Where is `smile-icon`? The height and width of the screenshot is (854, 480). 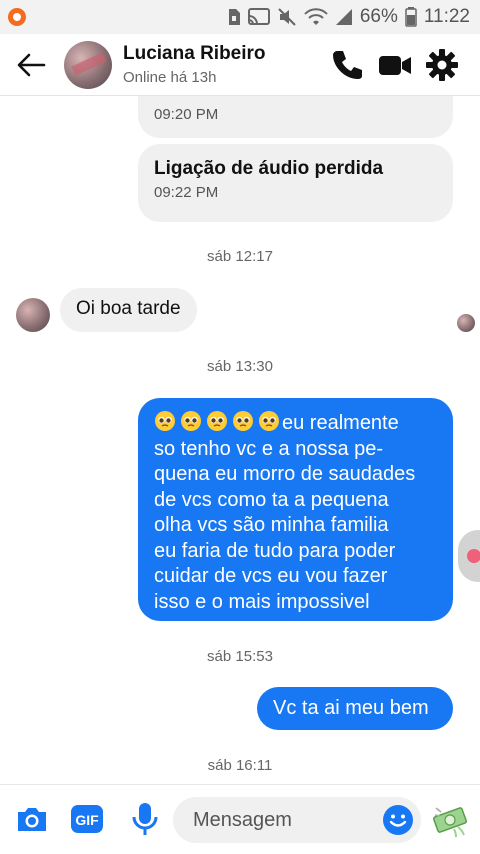 smile-icon is located at coordinates (398, 820).